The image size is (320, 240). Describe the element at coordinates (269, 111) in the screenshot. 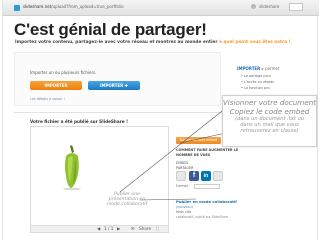

I see `callout-line2: Copiez le code embed` at that location.